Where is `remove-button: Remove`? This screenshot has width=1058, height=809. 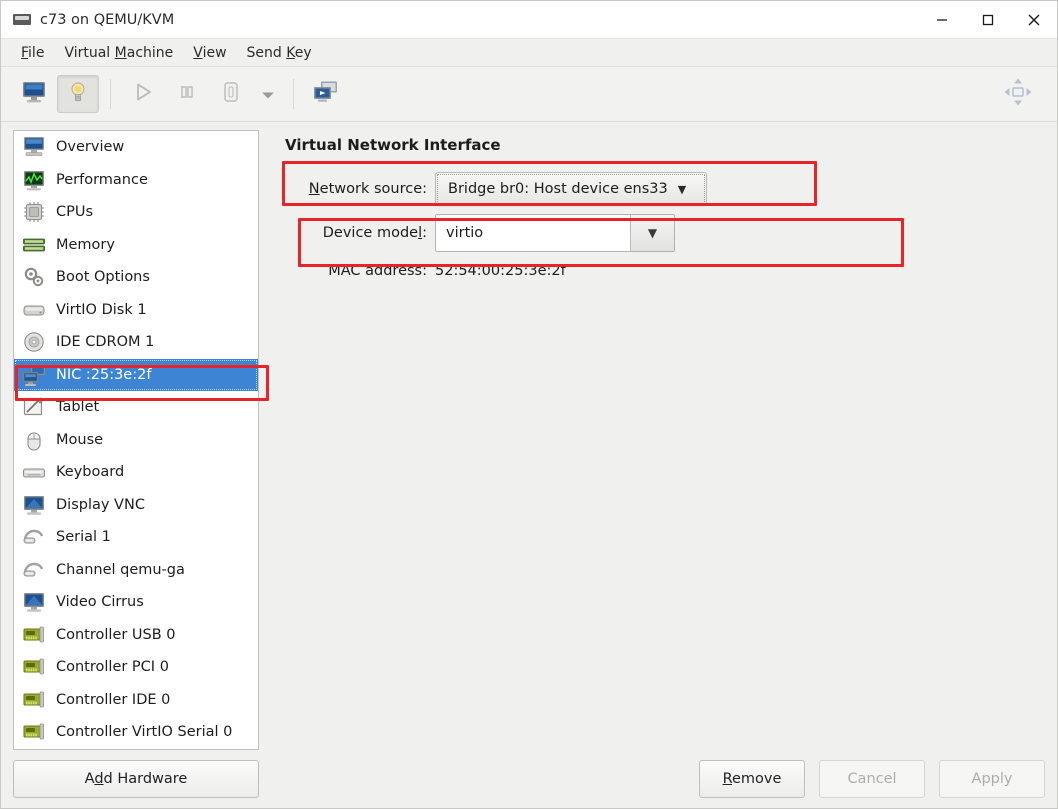 remove-button: Remove is located at coordinates (752, 779).